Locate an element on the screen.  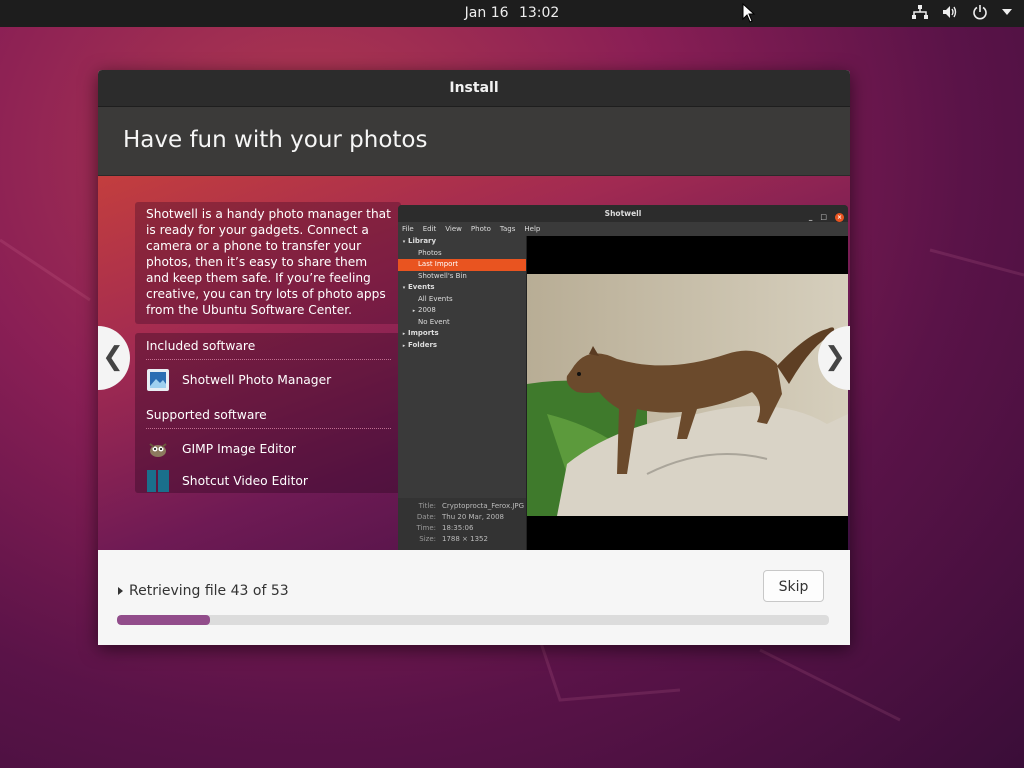
shotwell-tree-item: ▾ Events is located at coordinates (418, 287).